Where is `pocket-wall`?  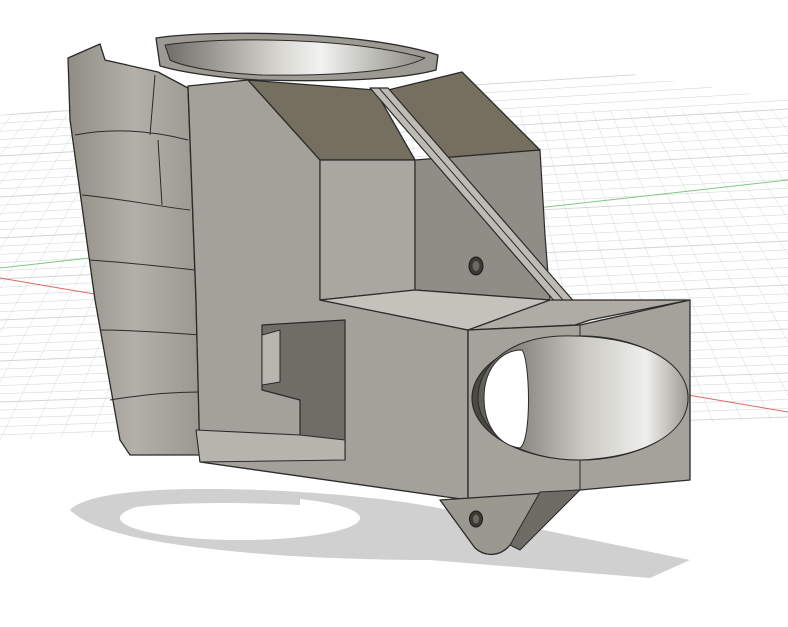
pocket-wall is located at coordinates (367, 230).